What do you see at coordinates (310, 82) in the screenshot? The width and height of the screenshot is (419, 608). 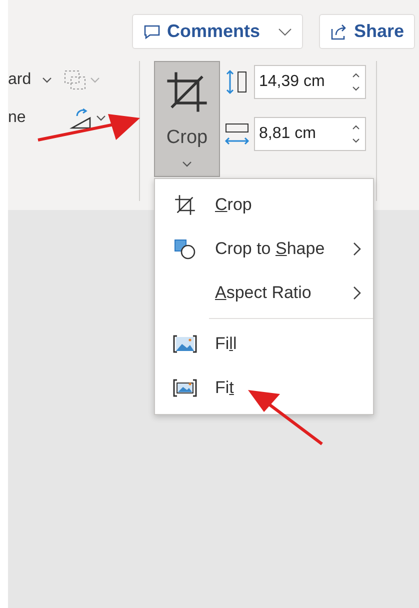 I see `spin-field: 14,39 cm` at bounding box center [310, 82].